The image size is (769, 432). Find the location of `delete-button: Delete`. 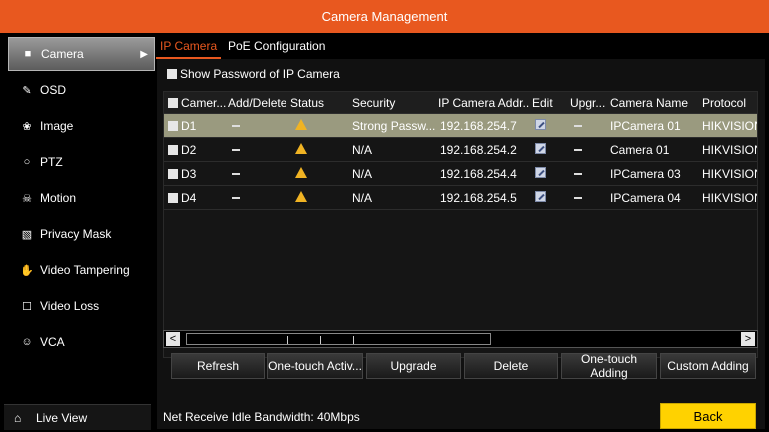

delete-button: Delete is located at coordinates (511, 366).